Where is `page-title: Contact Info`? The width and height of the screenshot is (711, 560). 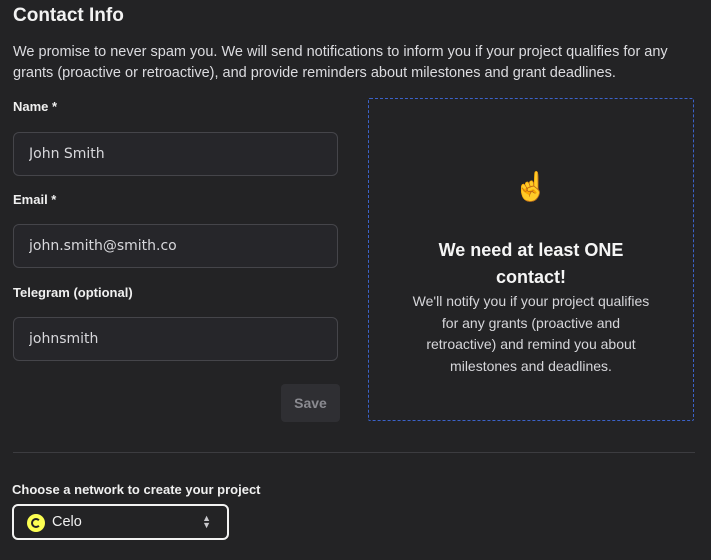 page-title: Contact Info is located at coordinates (68, 15).